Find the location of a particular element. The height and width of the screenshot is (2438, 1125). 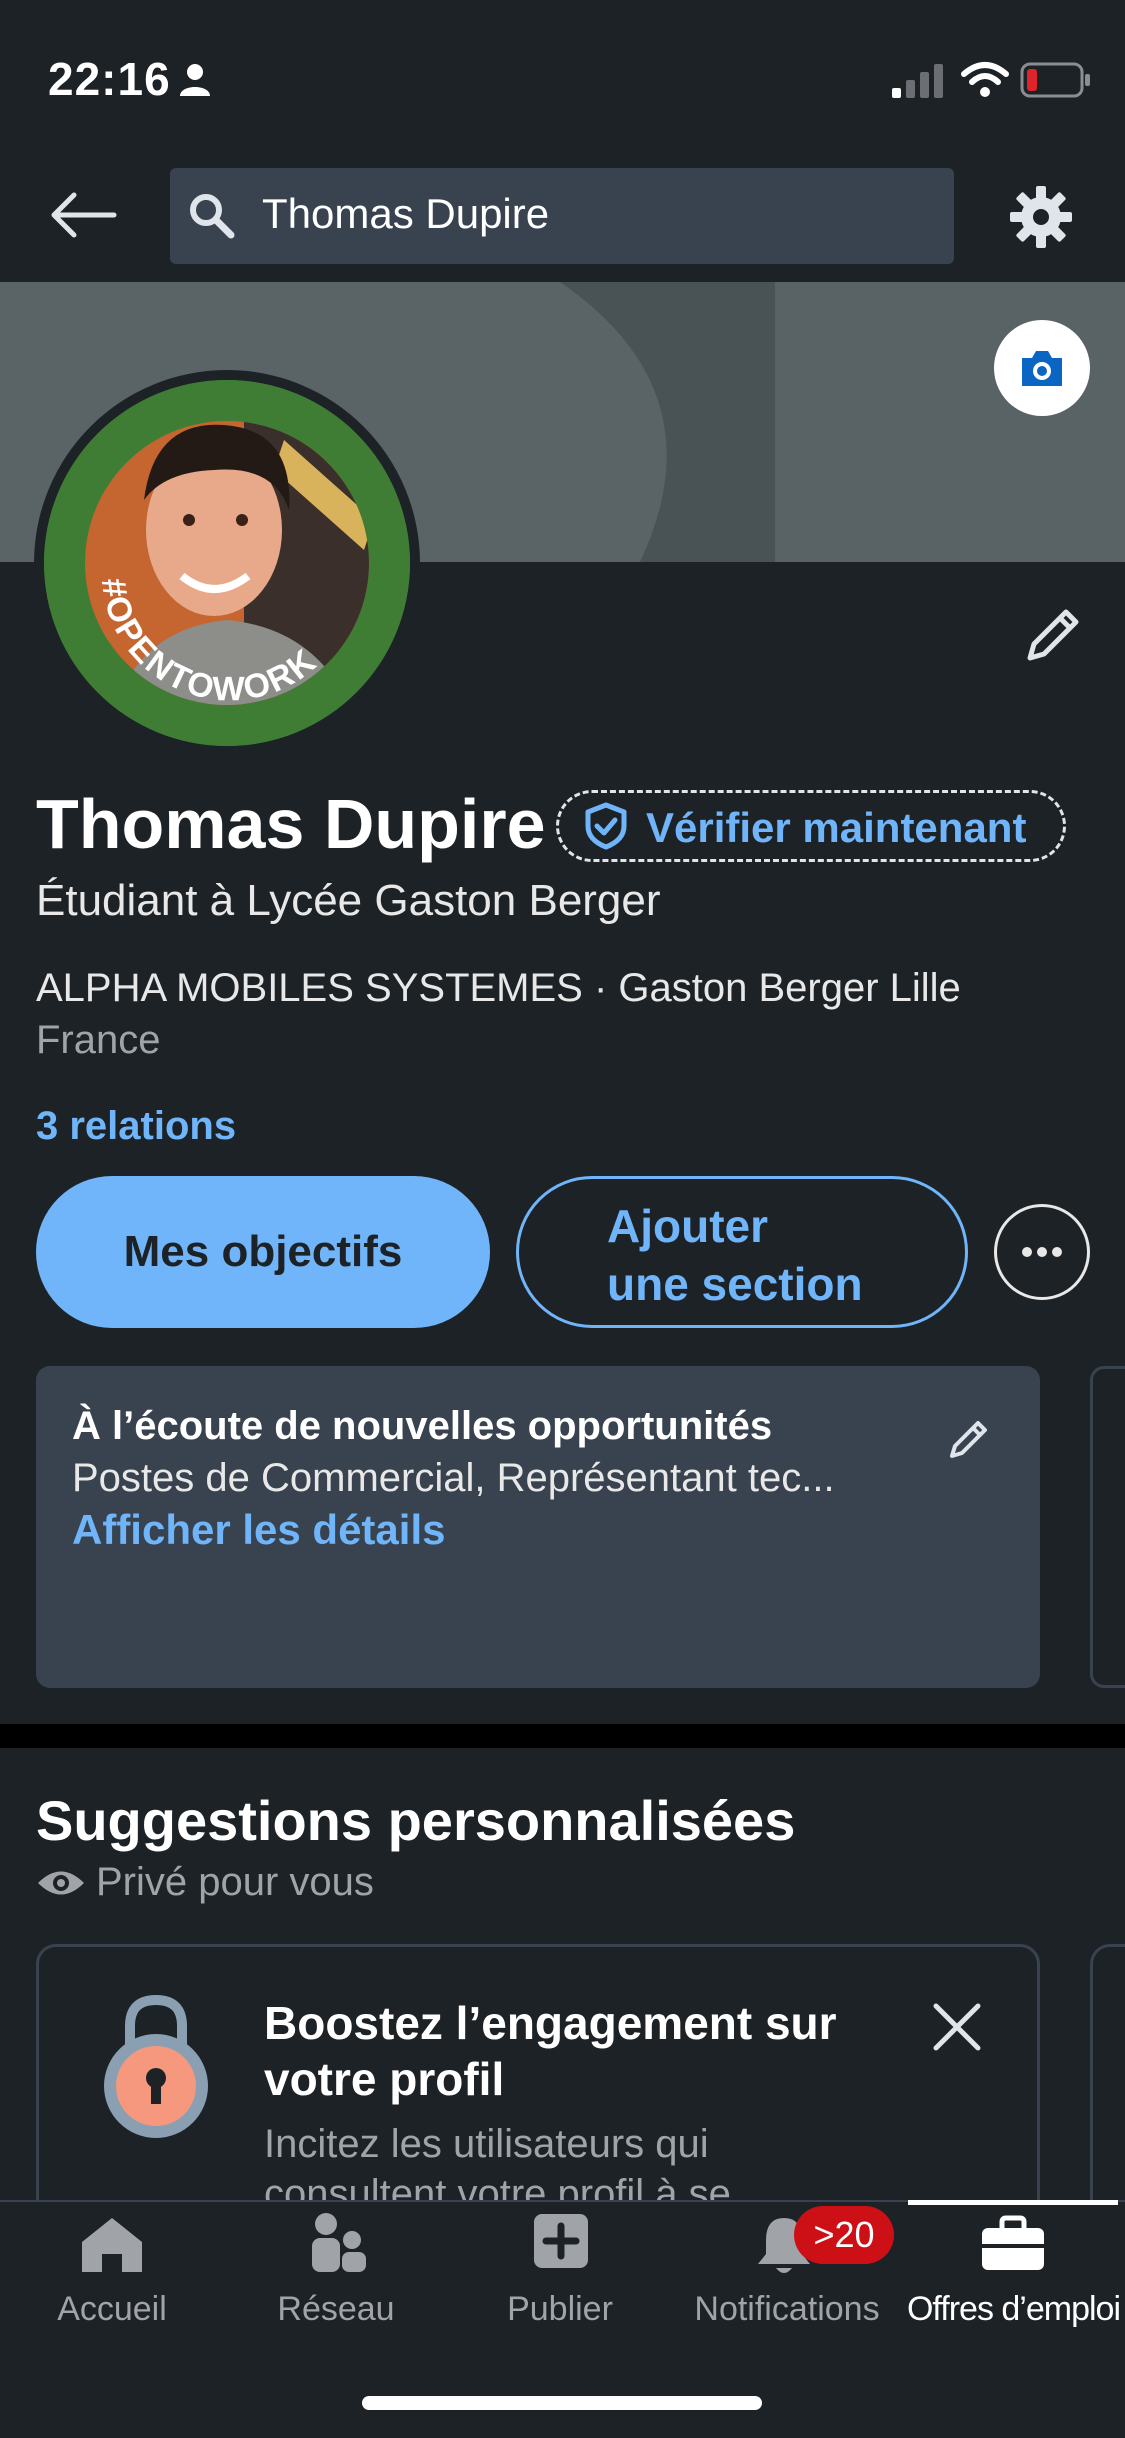

signal-icon is located at coordinates (917, 81).